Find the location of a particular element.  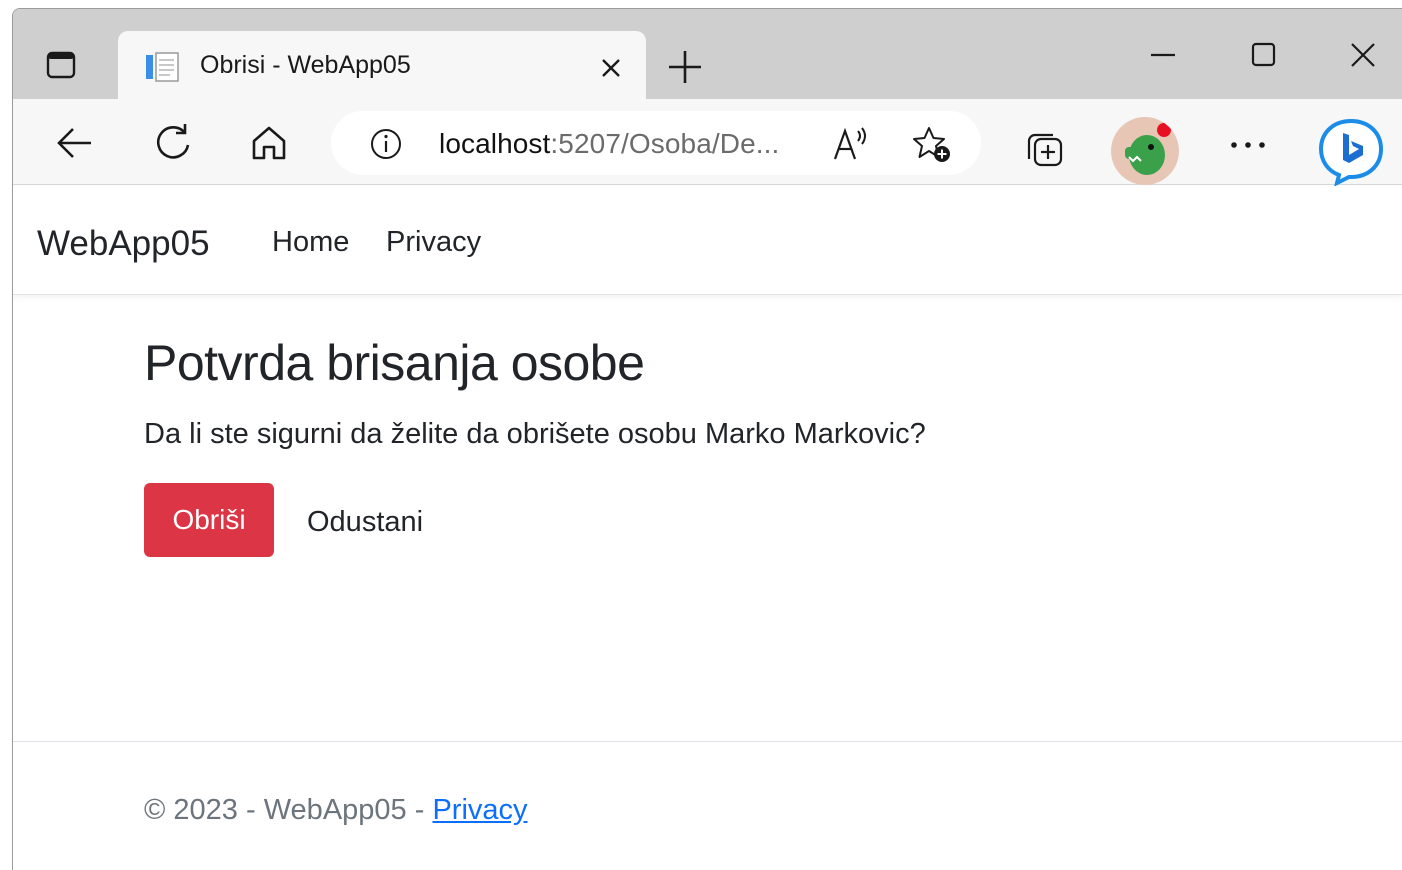

profile-avatar is located at coordinates (1145, 151).